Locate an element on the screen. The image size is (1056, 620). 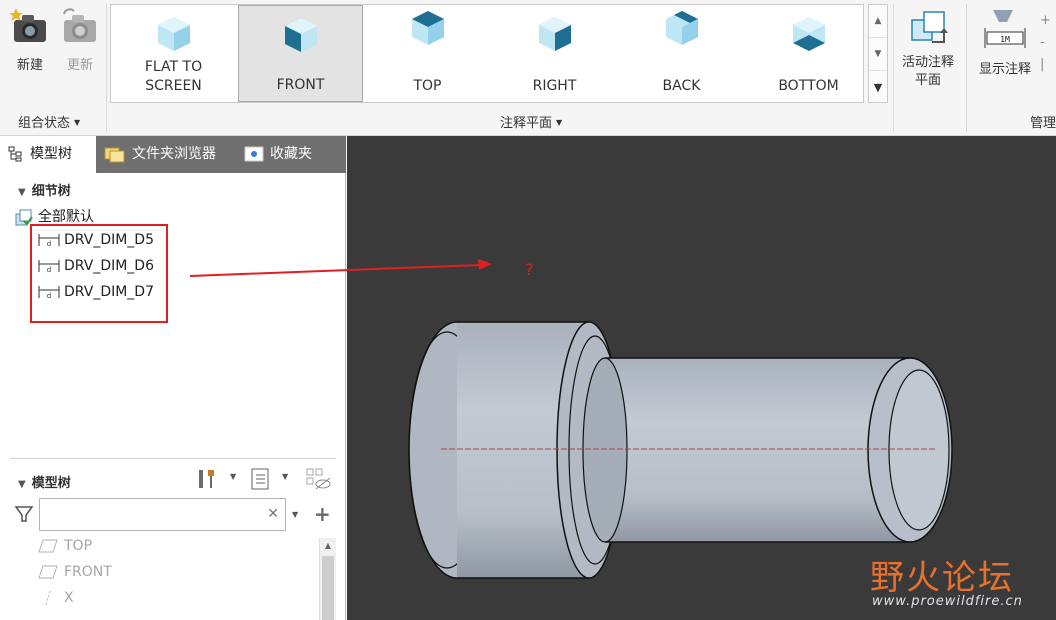
show-annotation-icon: 1M is located at coordinates (1005, 29).